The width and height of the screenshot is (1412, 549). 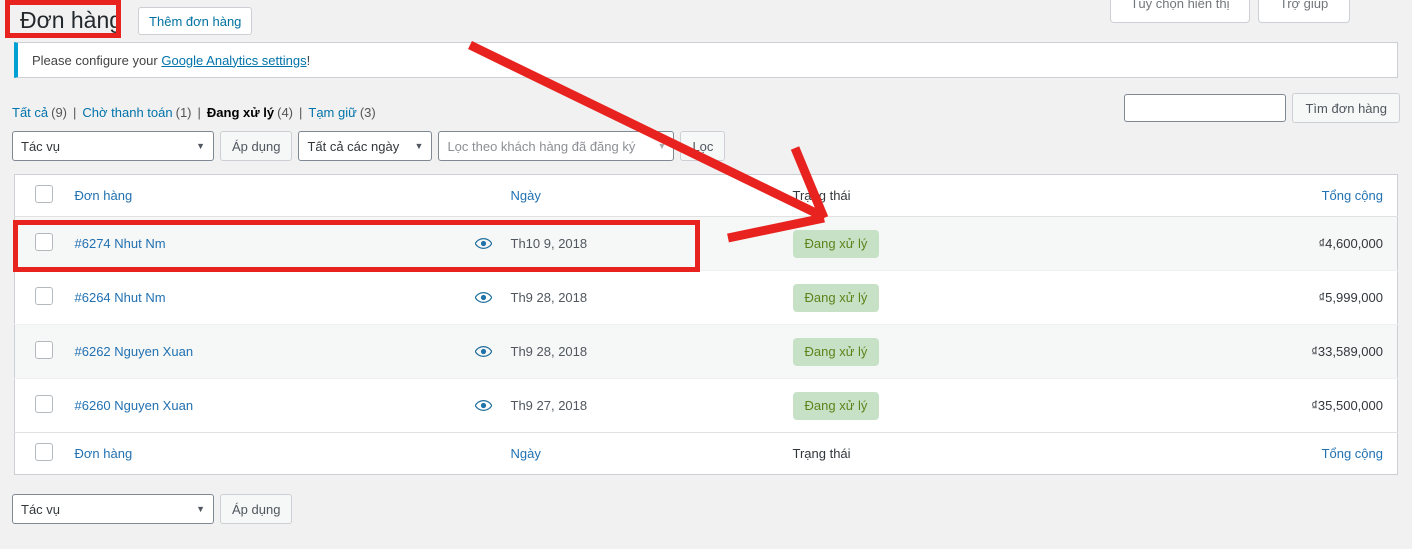 What do you see at coordinates (256, 146) in the screenshot?
I see `apply-bulk-action-button-top: Áp dụng` at bounding box center [256, 146].